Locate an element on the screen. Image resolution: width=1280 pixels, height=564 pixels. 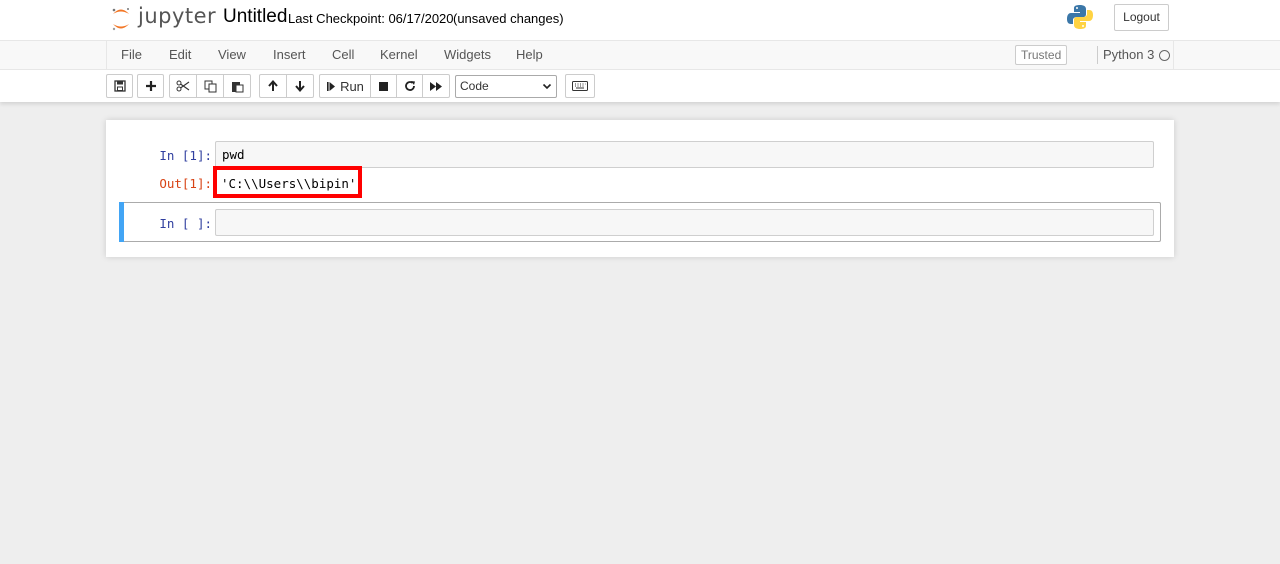
keyboard-icon is located at coordinates (580, 86).